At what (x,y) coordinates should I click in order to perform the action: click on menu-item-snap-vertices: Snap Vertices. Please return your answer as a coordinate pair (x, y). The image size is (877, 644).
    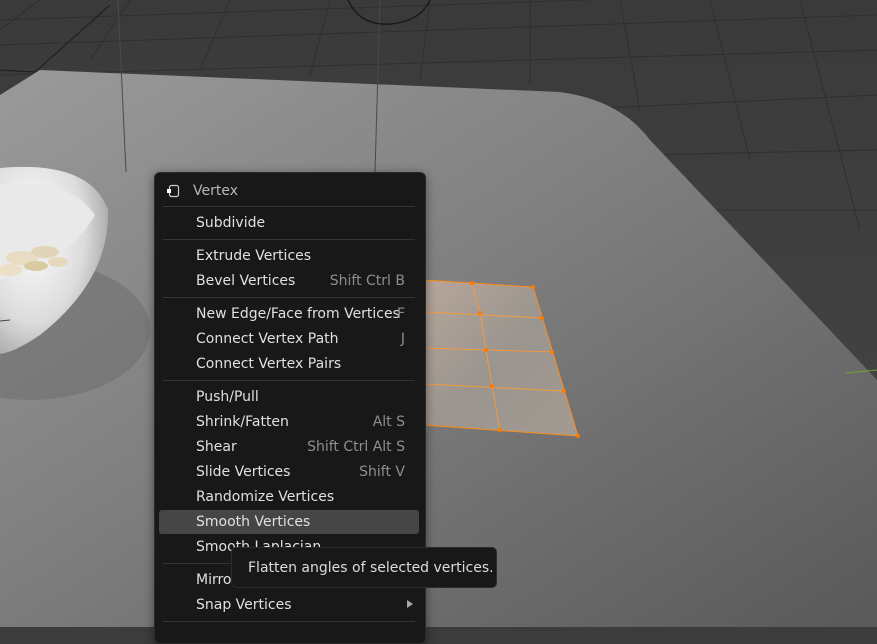
    Looking at the image, I should click on (289, 605).